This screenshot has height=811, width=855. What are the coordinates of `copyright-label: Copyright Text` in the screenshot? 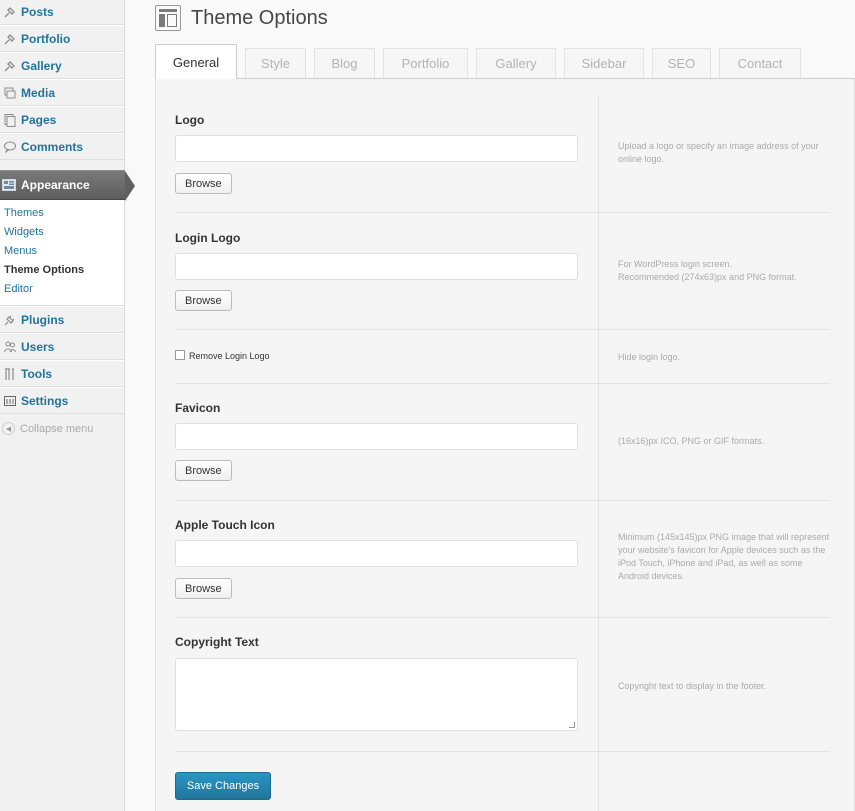 It's located at (217, 642).